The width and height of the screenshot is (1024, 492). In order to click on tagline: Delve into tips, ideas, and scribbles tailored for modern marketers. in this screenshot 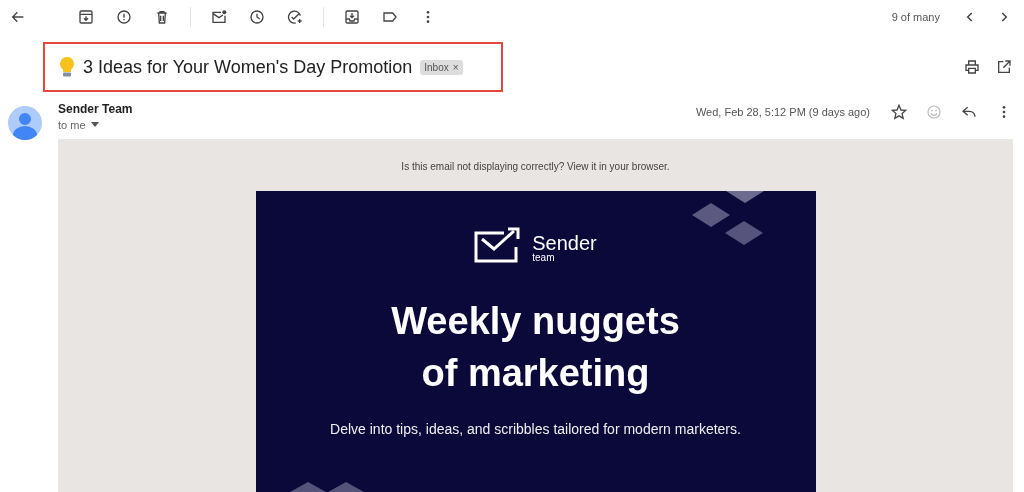, I will do `click(535, 429)`.